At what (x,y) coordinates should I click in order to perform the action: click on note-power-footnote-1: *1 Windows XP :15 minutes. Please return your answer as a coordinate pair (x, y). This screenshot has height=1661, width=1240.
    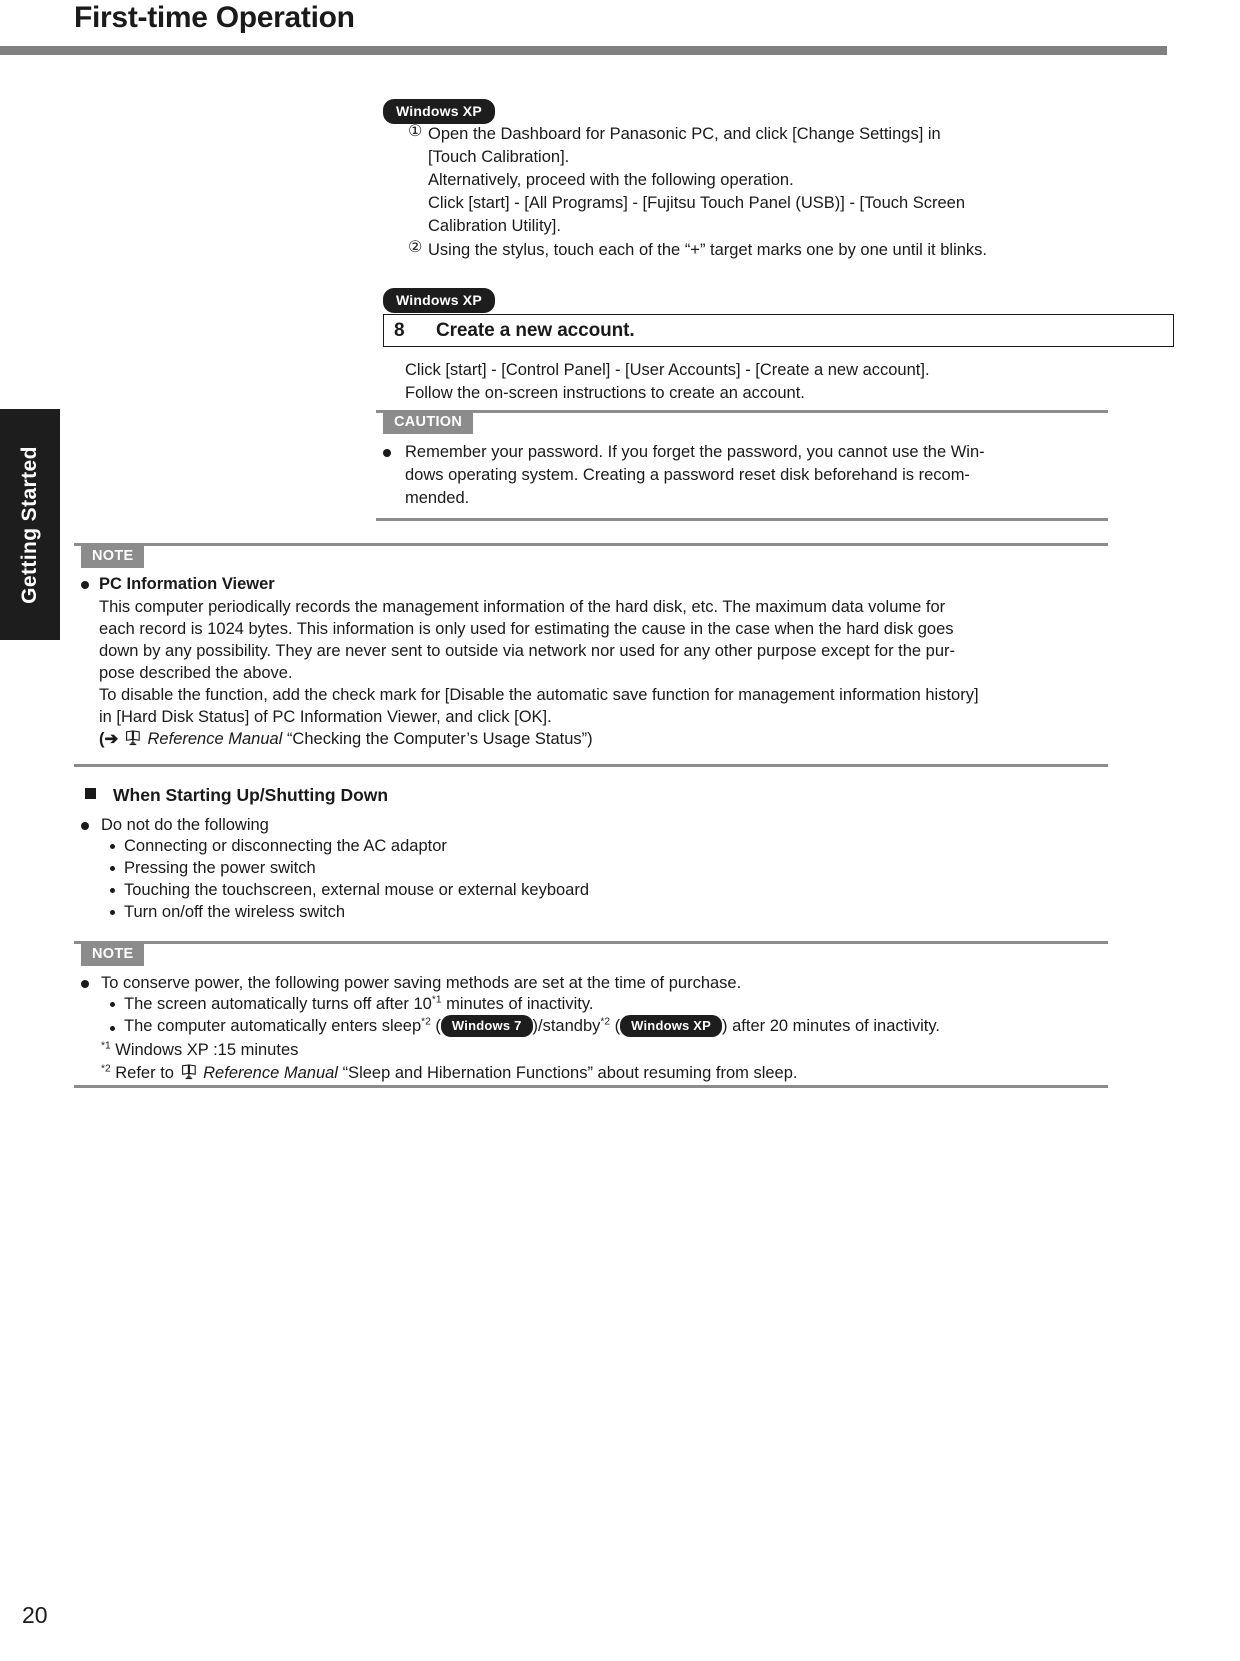
    Looking at the image, I should click on (199, 1051).